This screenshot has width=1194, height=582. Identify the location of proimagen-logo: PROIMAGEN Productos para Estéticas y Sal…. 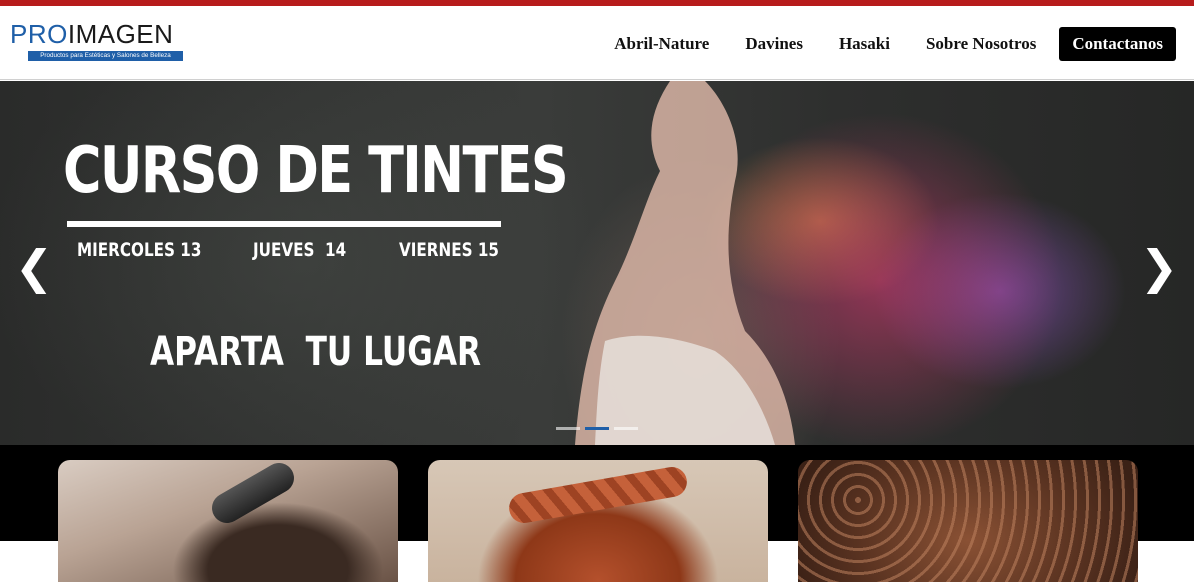
(105, 43).